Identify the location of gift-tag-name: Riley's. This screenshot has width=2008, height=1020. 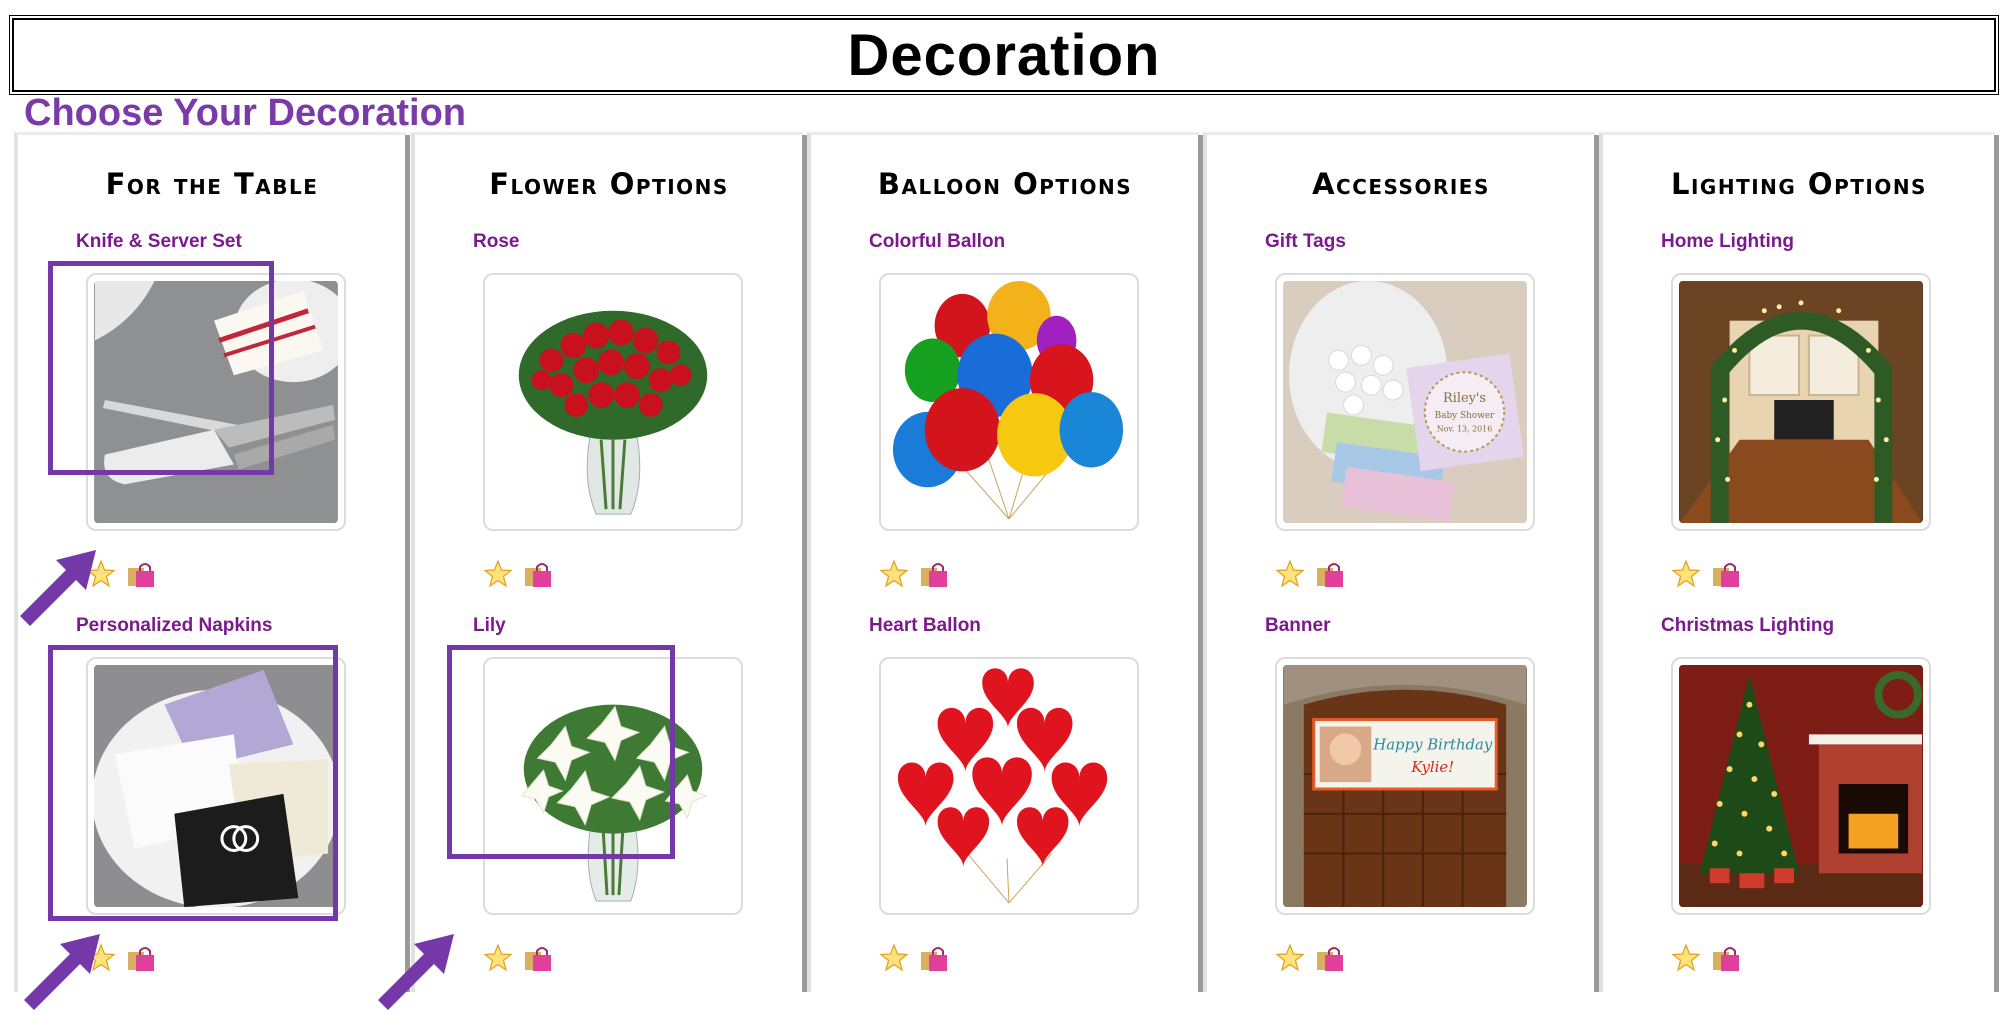
(1464, 398).